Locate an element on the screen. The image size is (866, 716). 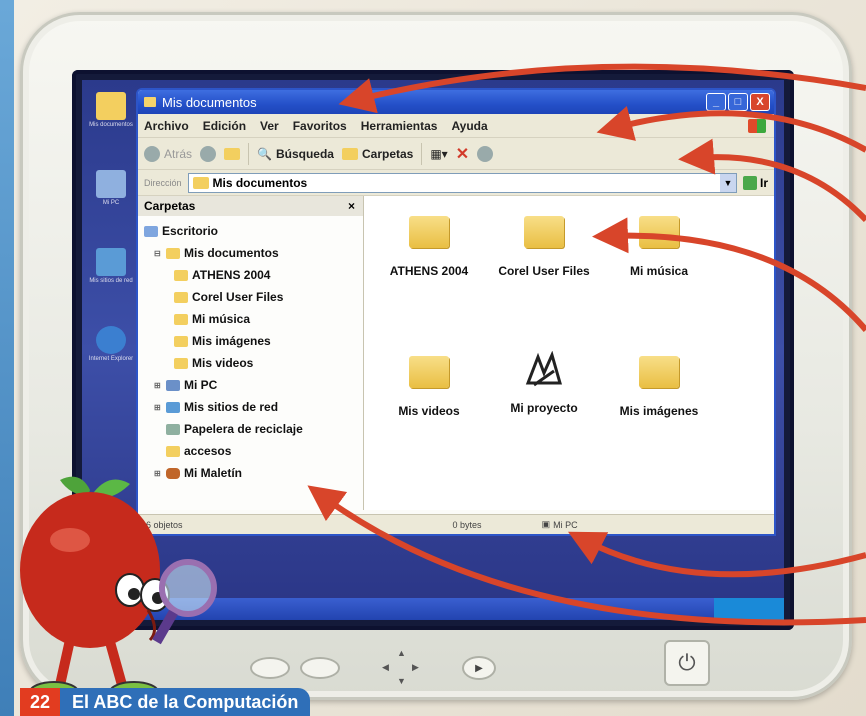
tree-item-sitios-red: ⊞ Mis sitios de red is located at coordinates (250, 407).